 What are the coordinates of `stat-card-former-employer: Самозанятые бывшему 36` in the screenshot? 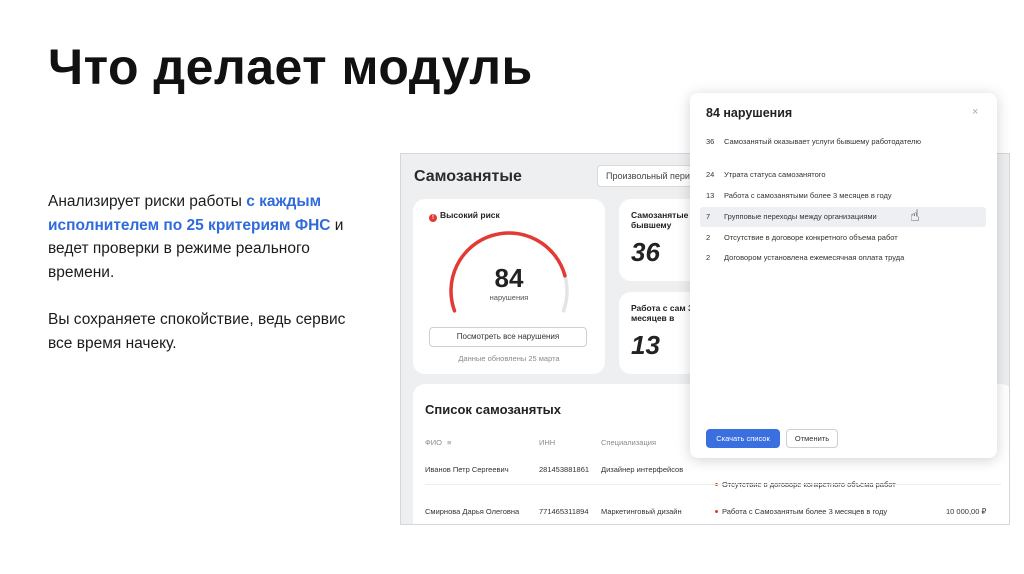 It's located at (659, 240).